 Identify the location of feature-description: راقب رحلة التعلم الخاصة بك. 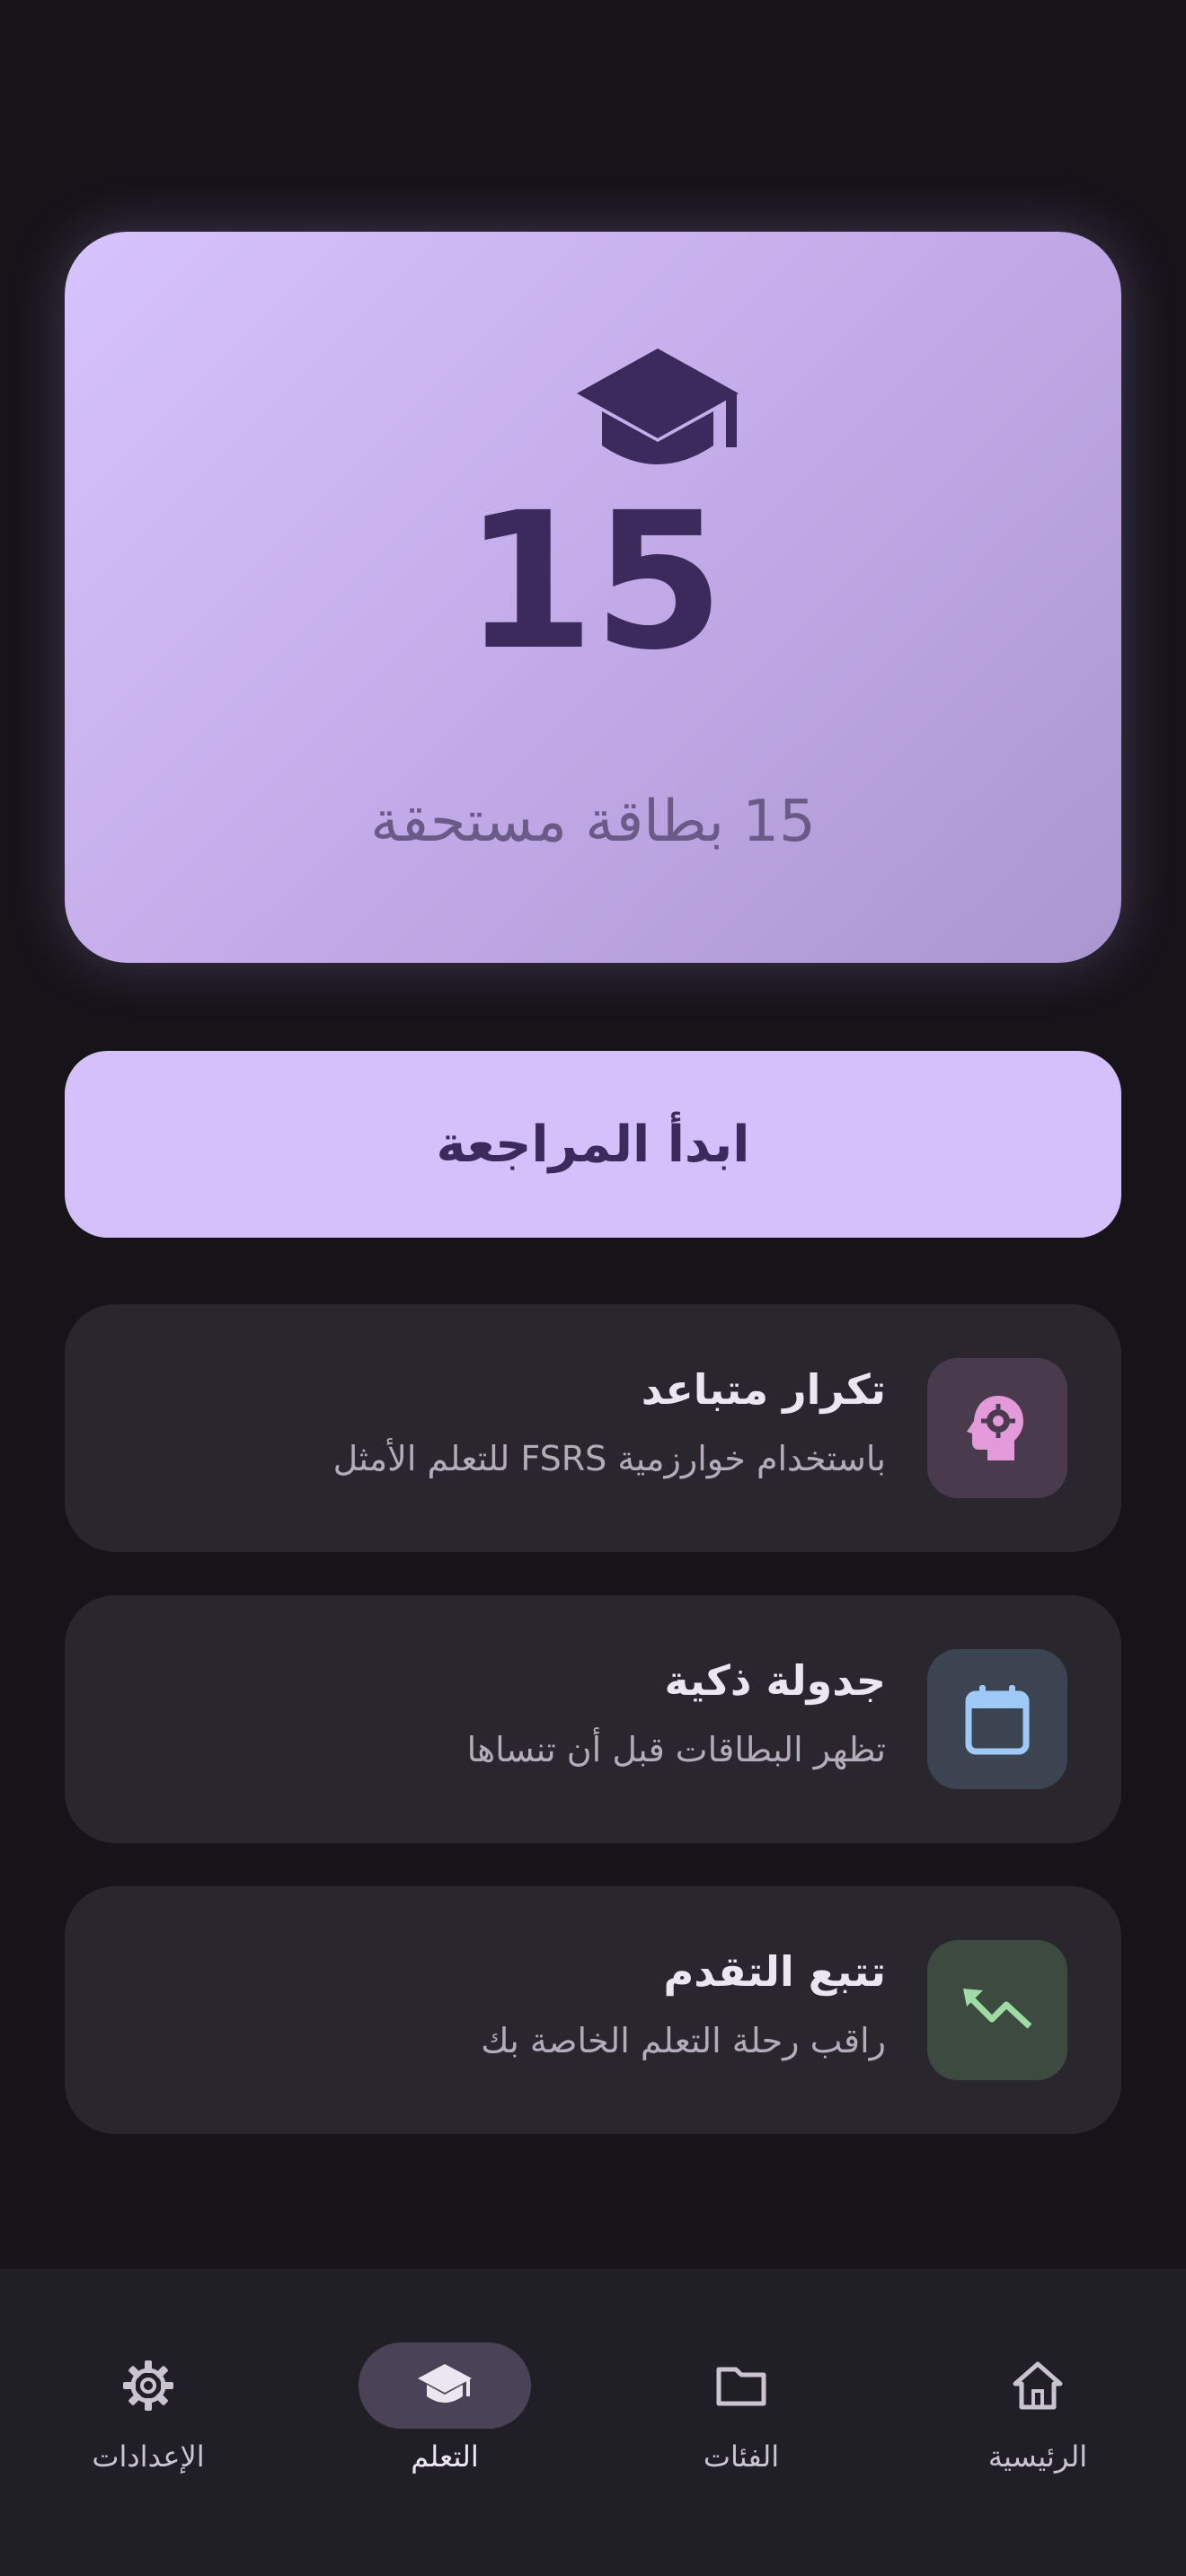
(683, 2040).